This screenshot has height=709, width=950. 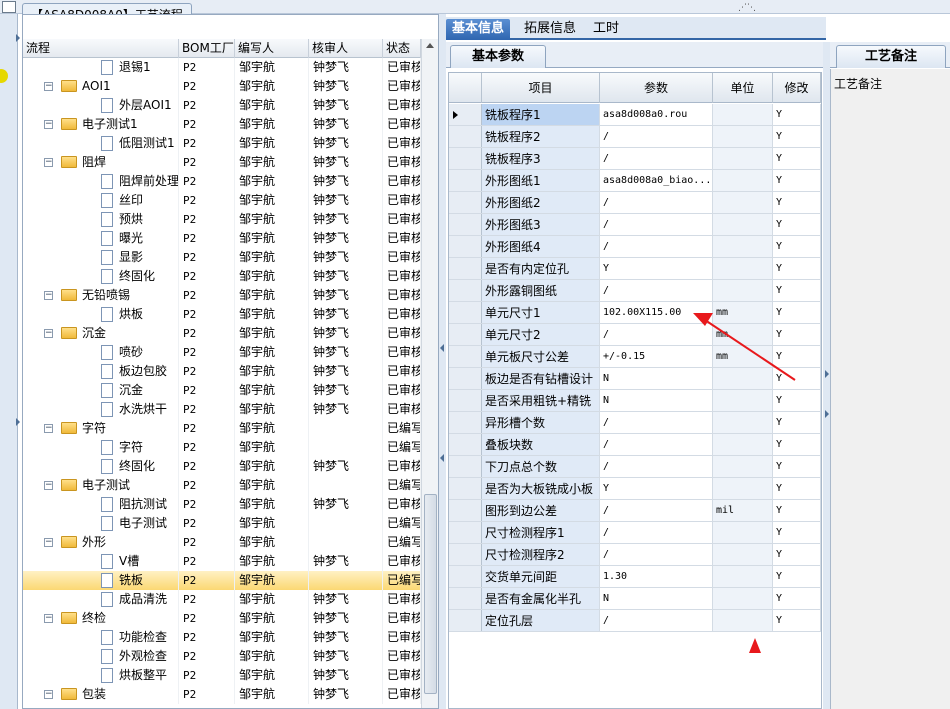 What do you see at coordinates (207, 48) in the screenshot?
I see `column-header-bom: BOM工厂` at bounding box center [207, 48].